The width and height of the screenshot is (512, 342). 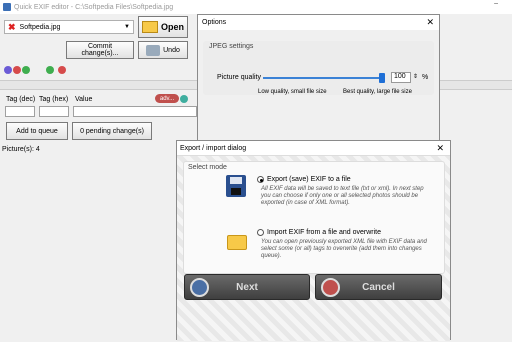 What do you see at coordinates (112, 131) in the screenshot?
I see `pending-changes-button: 0 pending change(s)` at bounding box center [112, 131].